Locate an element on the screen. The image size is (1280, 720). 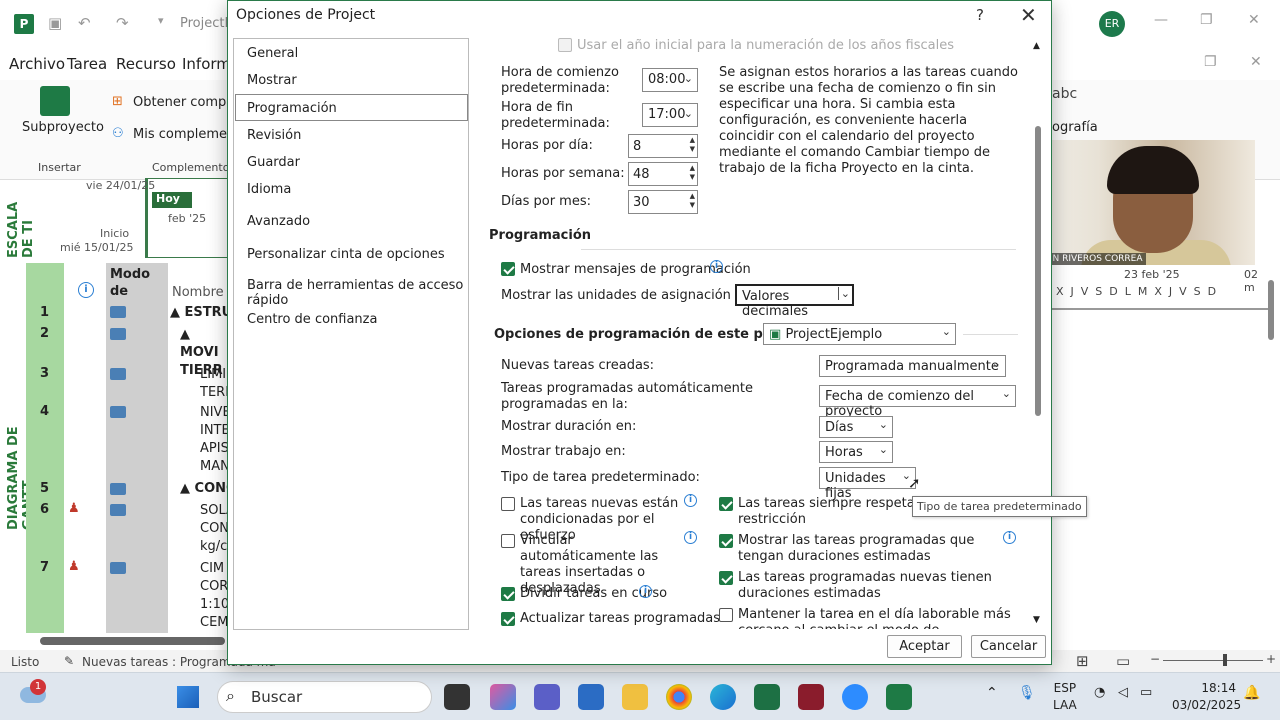
project-taskbar-icon is located at coordinates (899, 697).